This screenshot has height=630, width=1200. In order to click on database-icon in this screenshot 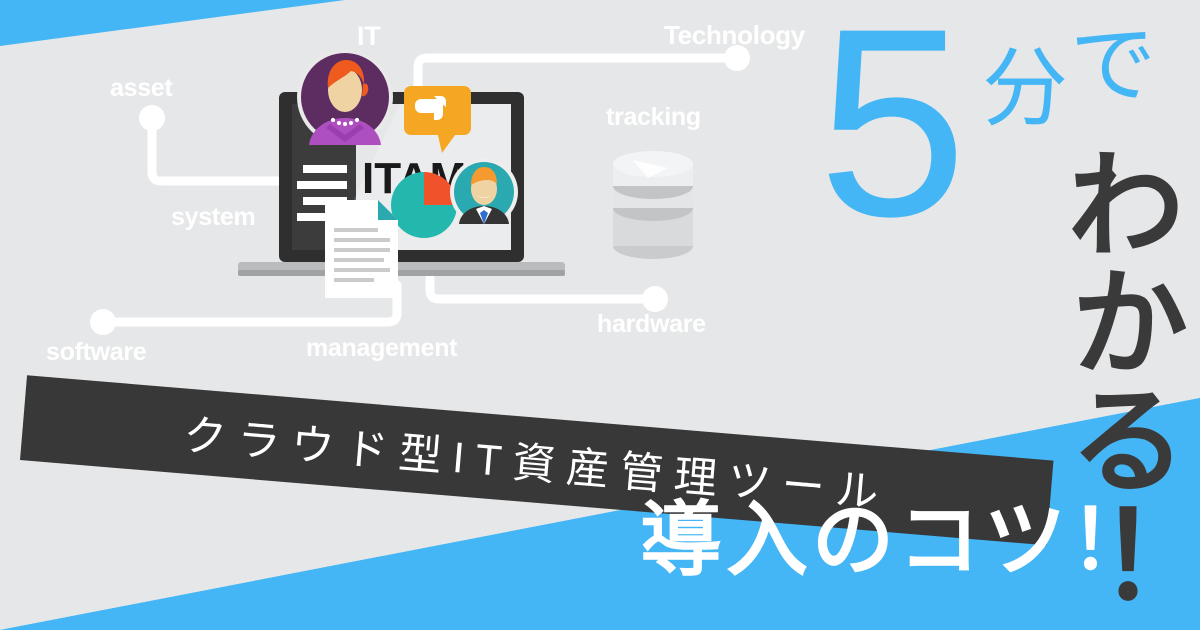, I will do `click(653, 205)`.